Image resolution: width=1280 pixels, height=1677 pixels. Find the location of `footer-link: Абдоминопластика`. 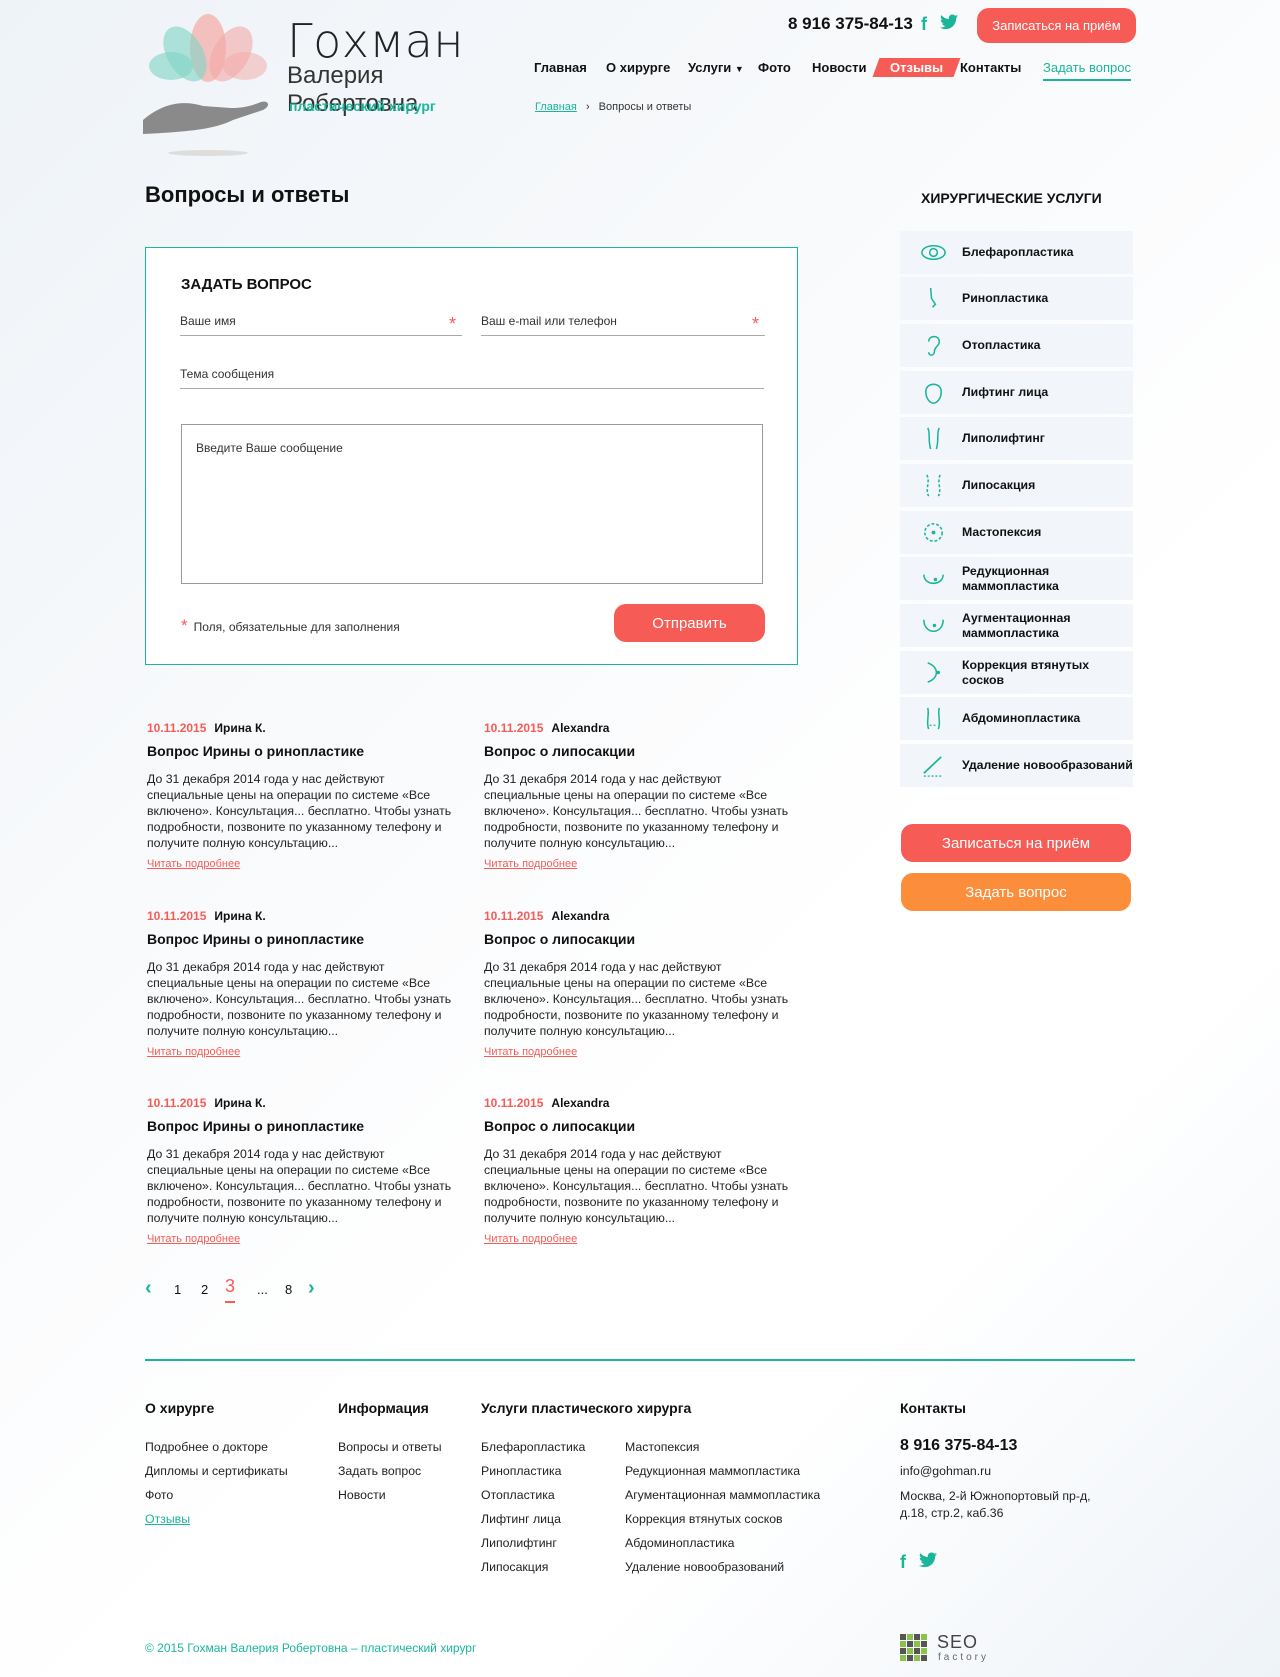

footer-link: Абдоминопластика is located at coordinates (679, 1543).